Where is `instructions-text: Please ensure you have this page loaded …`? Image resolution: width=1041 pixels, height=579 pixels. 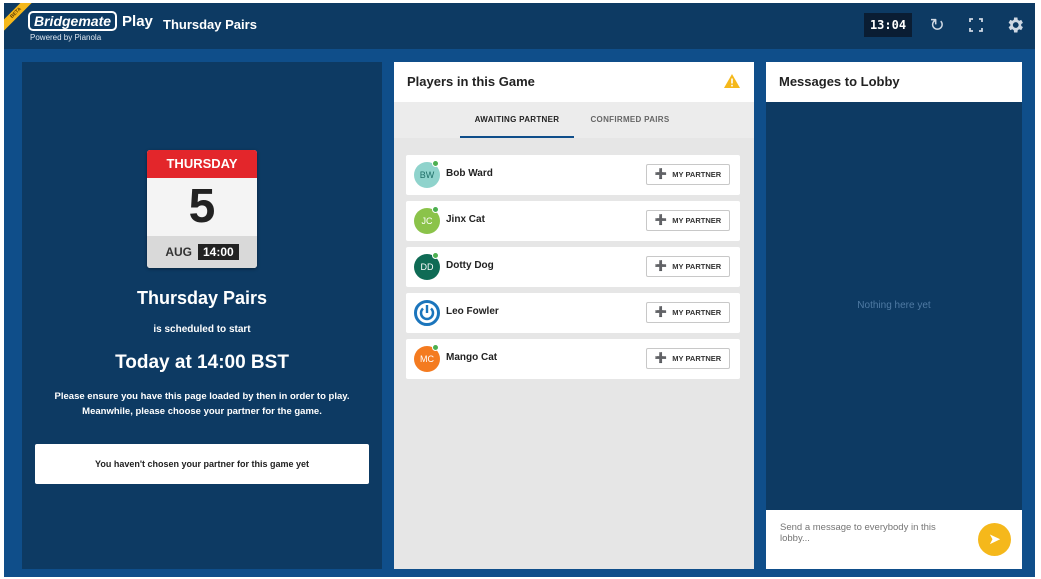
instructions-text: Please ensure you have this page loaded … is located at coordinates (202, 404).